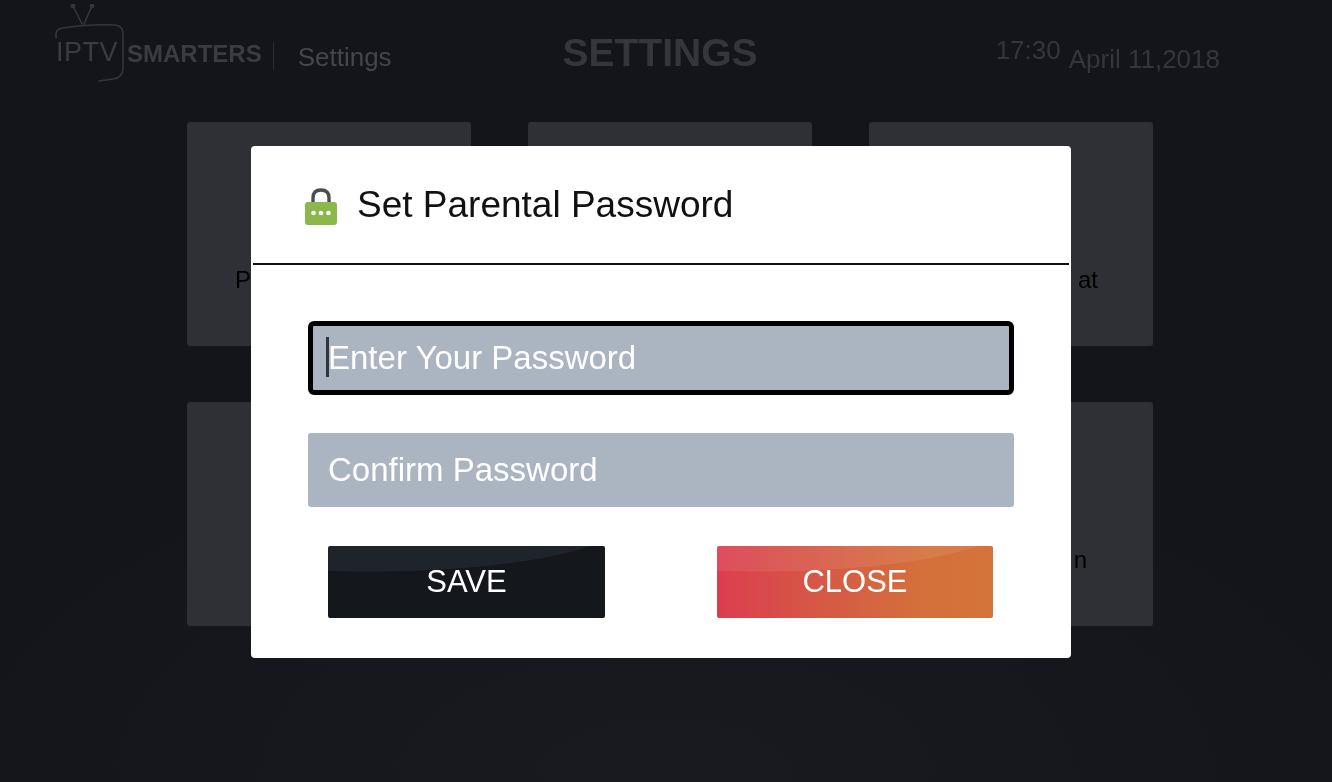 The width and height of the screenshot is (1332, 782). I want to click on password-field: Confirm Password, so click(661, 470).